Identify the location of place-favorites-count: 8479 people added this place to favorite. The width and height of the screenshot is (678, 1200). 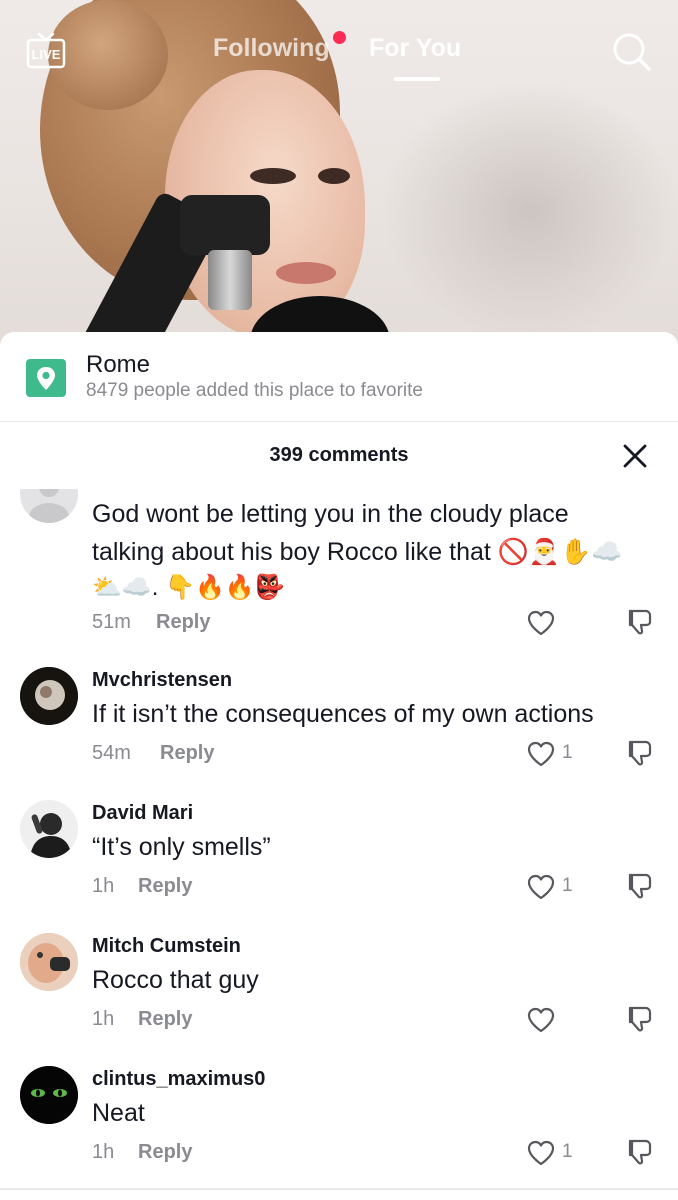
(254, 390).